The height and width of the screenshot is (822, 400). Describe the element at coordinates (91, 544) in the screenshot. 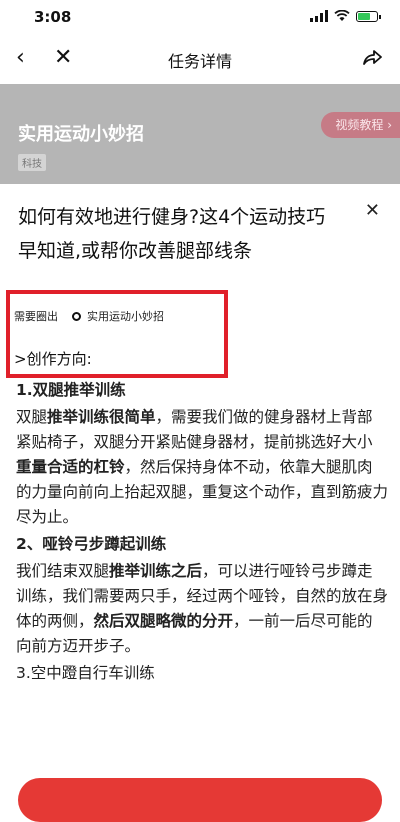

I see `section-heading: 2、哑铃弓步蹲起训练` at that location.